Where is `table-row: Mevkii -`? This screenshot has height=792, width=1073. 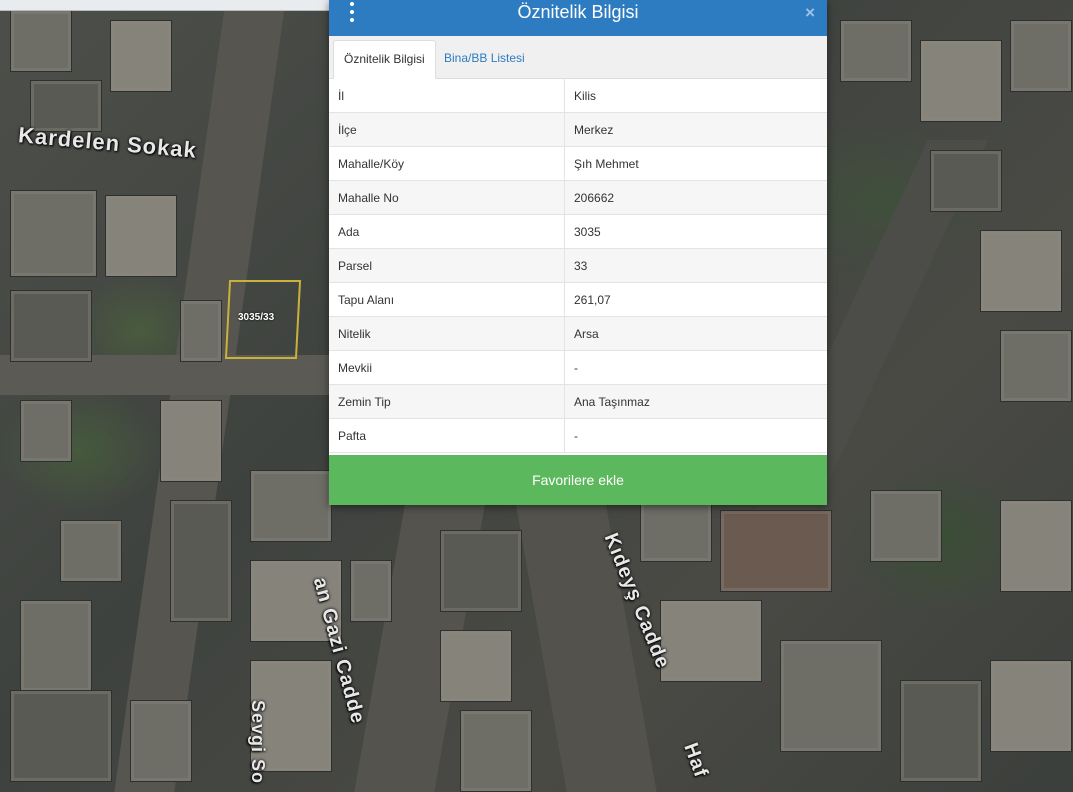
table-row: Mevkii - is located at coordinates (578, 367).